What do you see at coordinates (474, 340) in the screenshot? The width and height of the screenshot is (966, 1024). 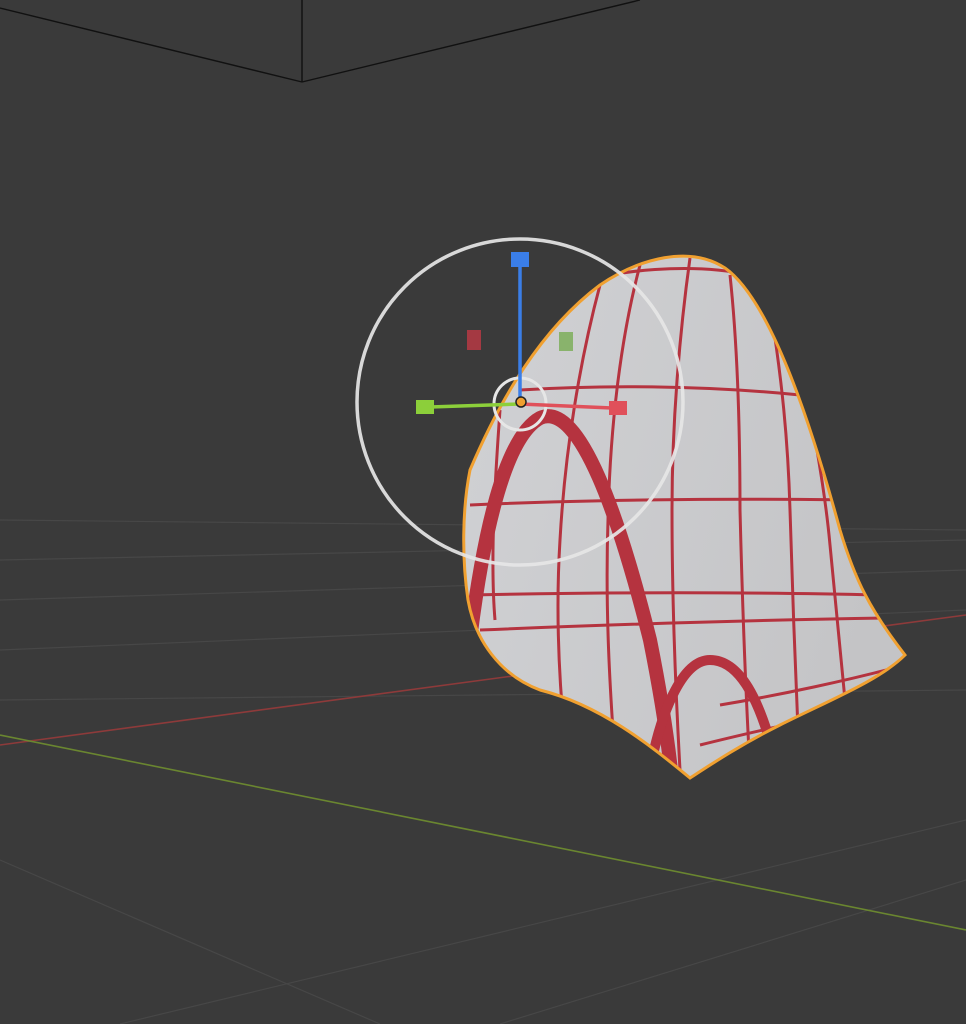 I see `plane-xz-handle-icon` at bounding box center [474, 340].